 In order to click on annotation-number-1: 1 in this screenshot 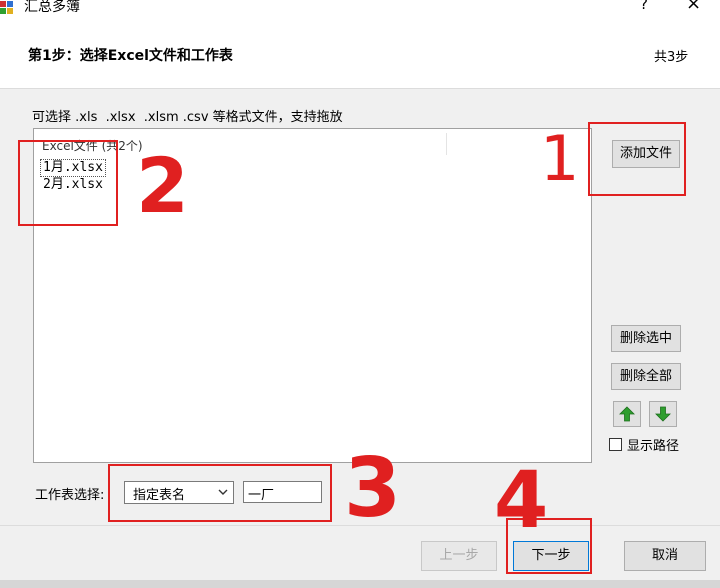, I will do `click(560, 158)`.